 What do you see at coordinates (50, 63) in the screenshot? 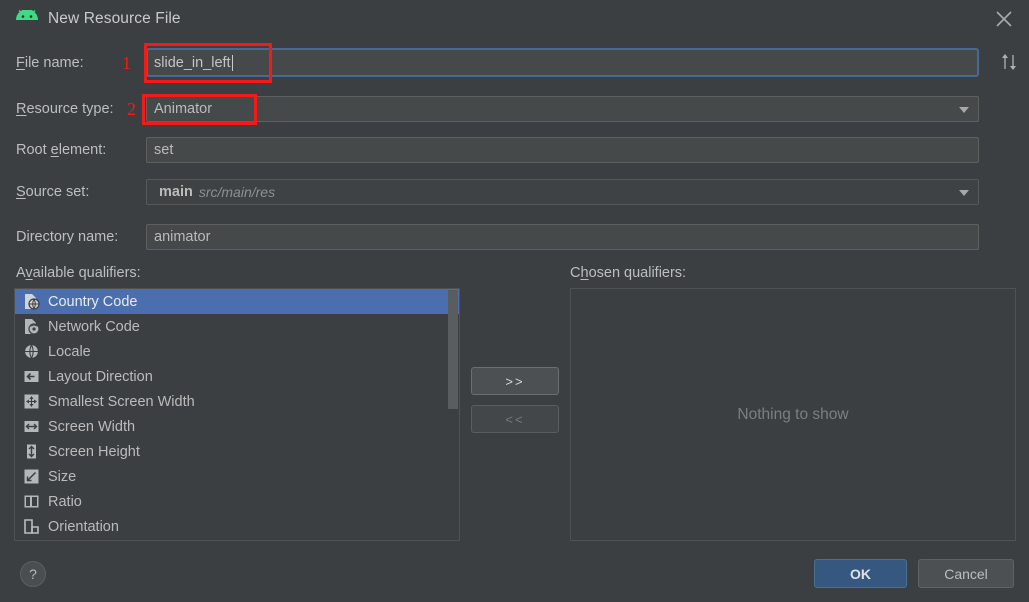
I see `file-name-label: File name:` at bounding box center [50, 63].